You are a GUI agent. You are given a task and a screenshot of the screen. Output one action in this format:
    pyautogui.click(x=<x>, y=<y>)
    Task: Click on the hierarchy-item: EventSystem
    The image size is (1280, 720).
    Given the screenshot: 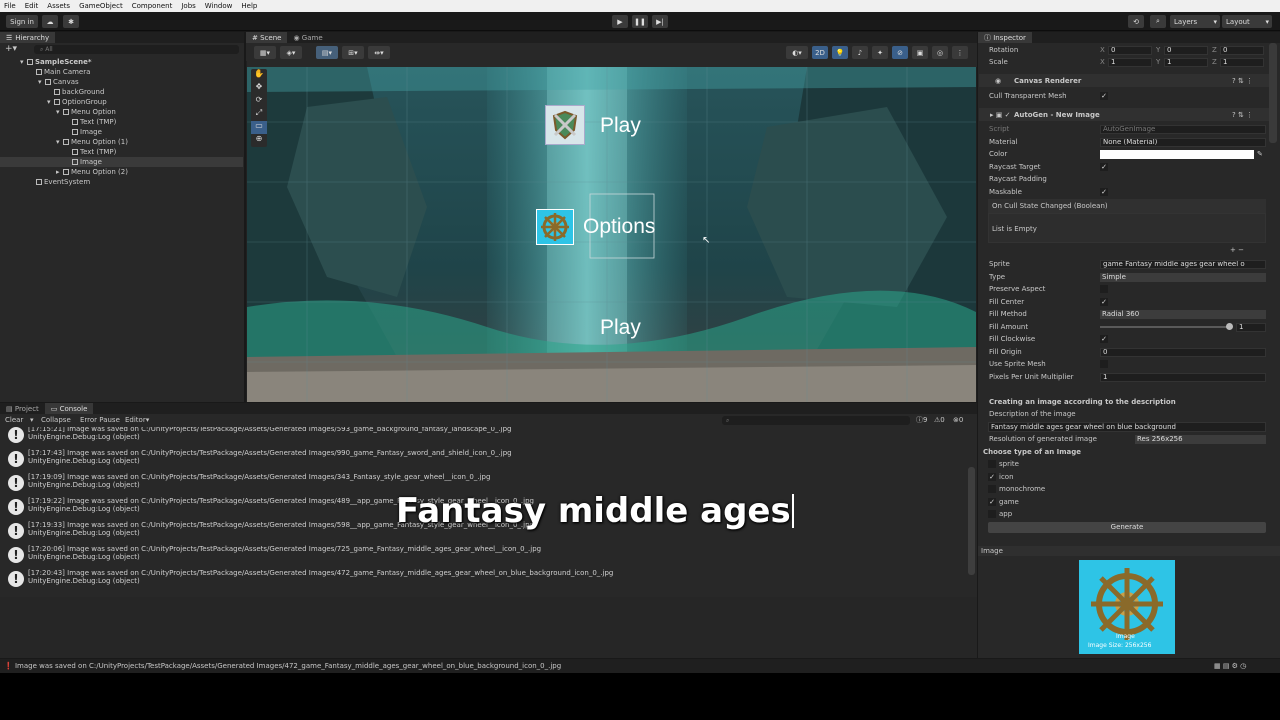 What is the action you would take?
    pyautogui.click(x=121, y=182)
    